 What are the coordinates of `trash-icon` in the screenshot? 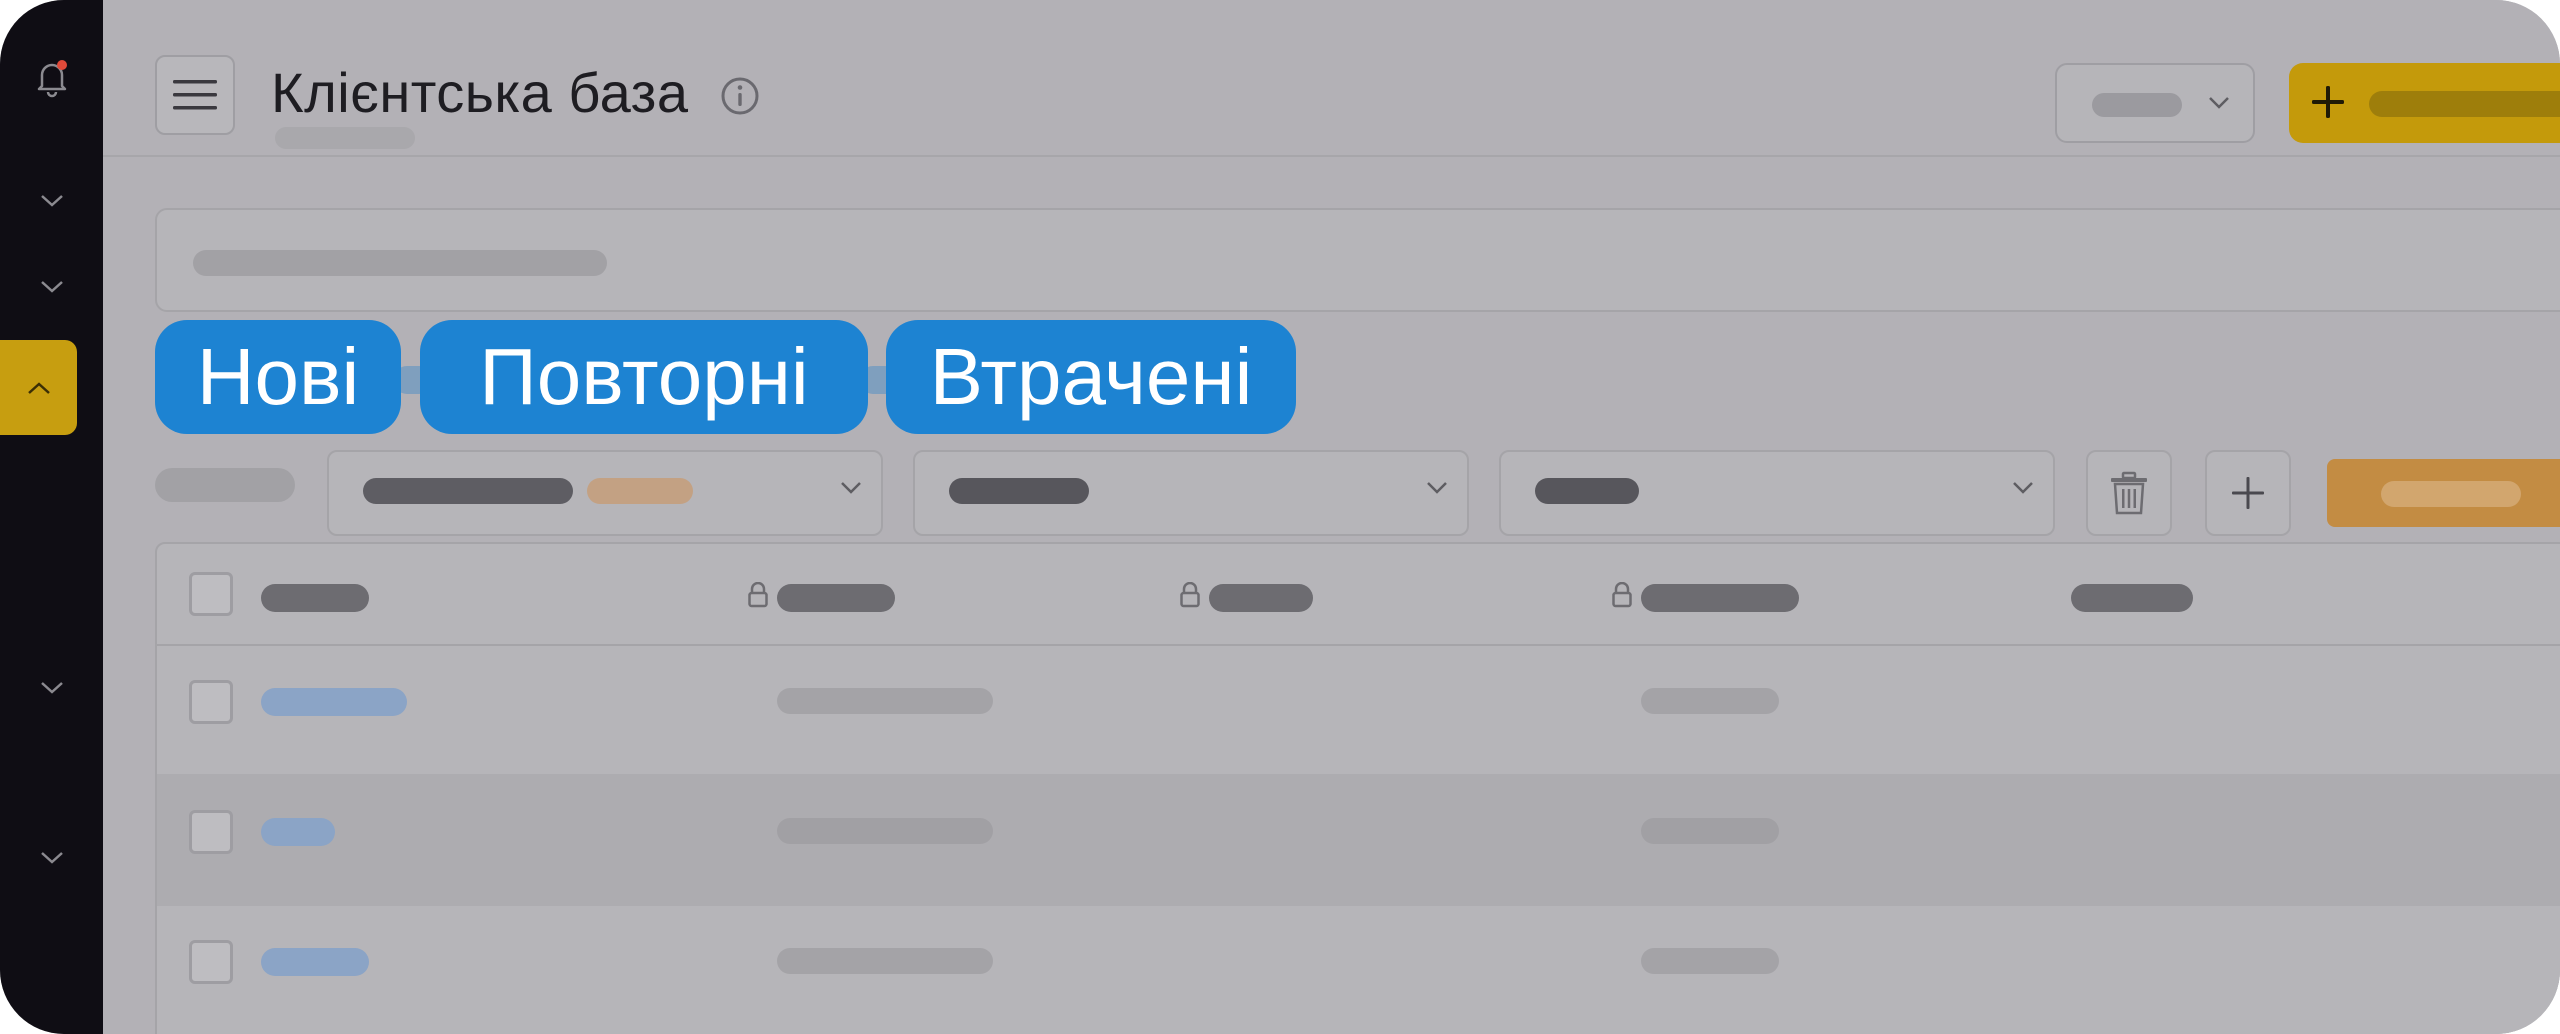 It's located at (2129, 493).